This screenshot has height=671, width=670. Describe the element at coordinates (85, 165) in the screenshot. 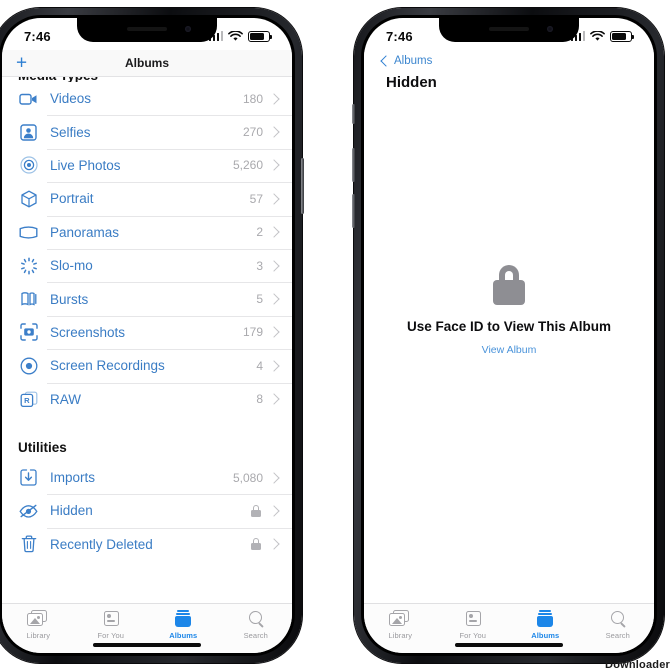

I see `list-item-label: Live Photos` at that location.